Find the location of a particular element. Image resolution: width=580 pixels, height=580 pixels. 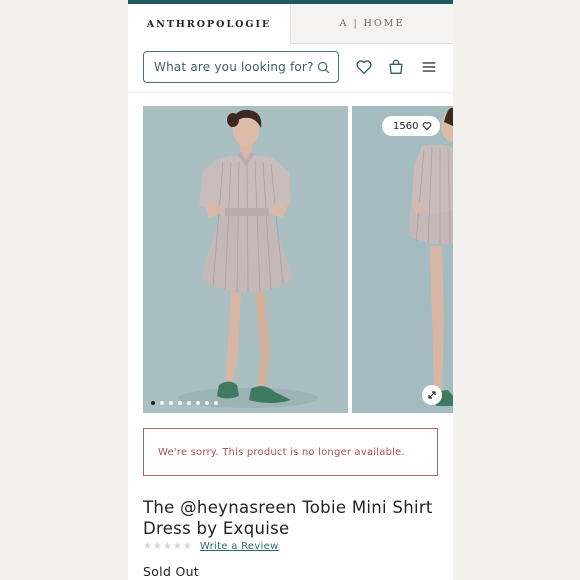

heart-icon is located at coordinates (364, 67).